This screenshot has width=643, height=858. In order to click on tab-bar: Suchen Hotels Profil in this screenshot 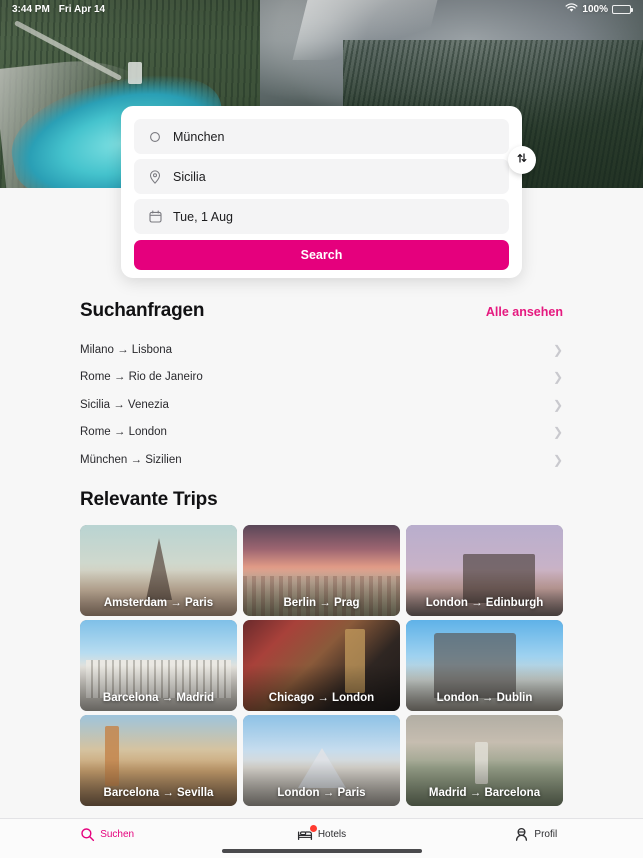, I will do `click(321, 838)`.